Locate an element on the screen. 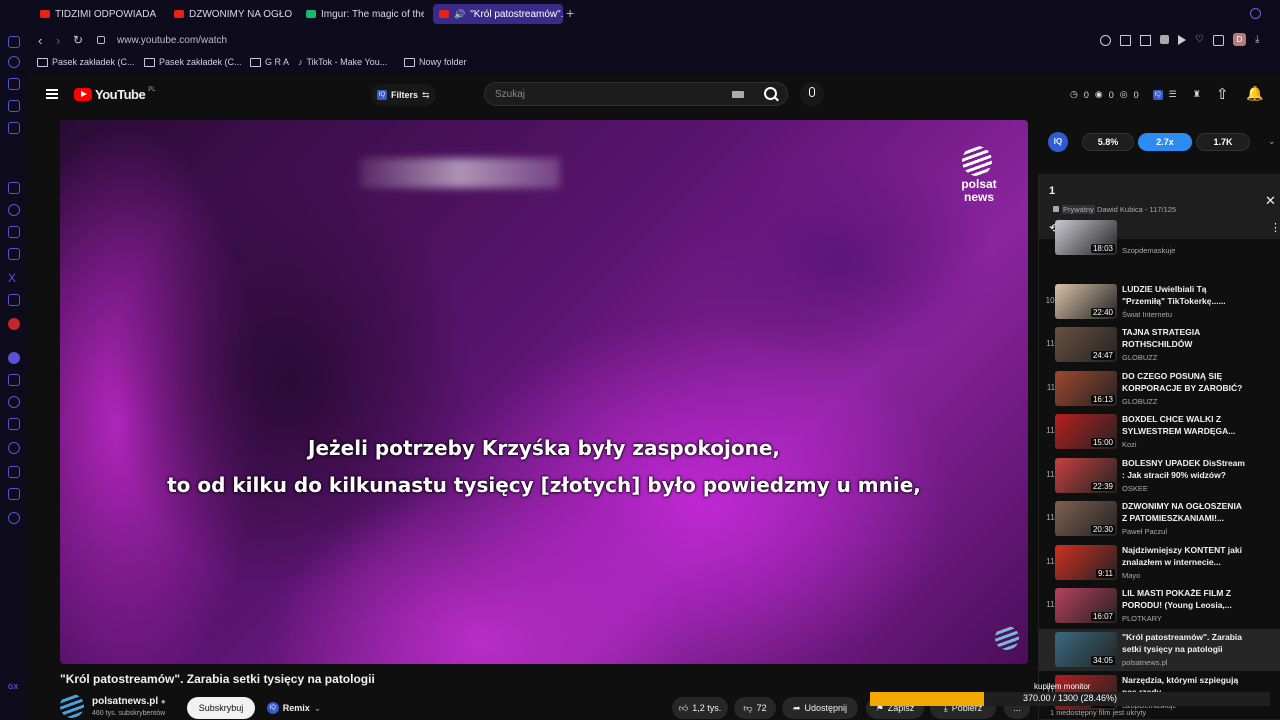 The width and height of the screenshot is (1280, 720). sidebar-m-icon is located at coordinates (14, 128).